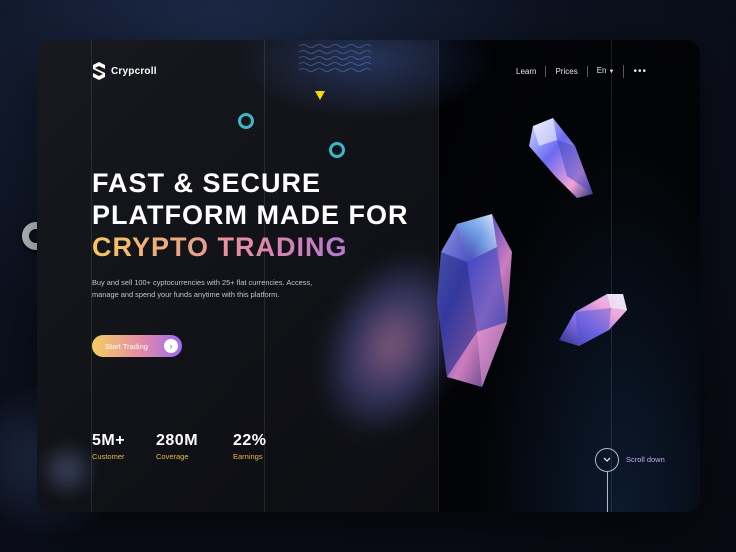  I want to click on brand-logo: Crypcroll, so click(124, 71).